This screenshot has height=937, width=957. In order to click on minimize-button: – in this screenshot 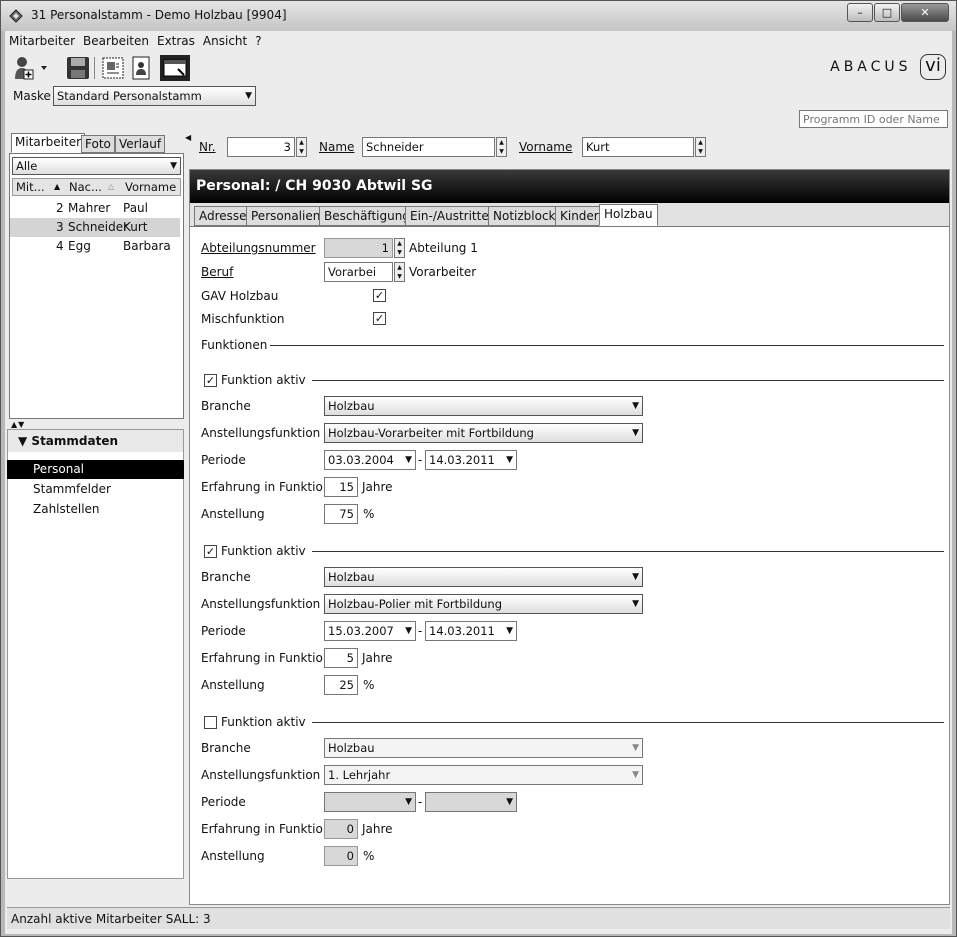, I will do `click(860, 12)`.